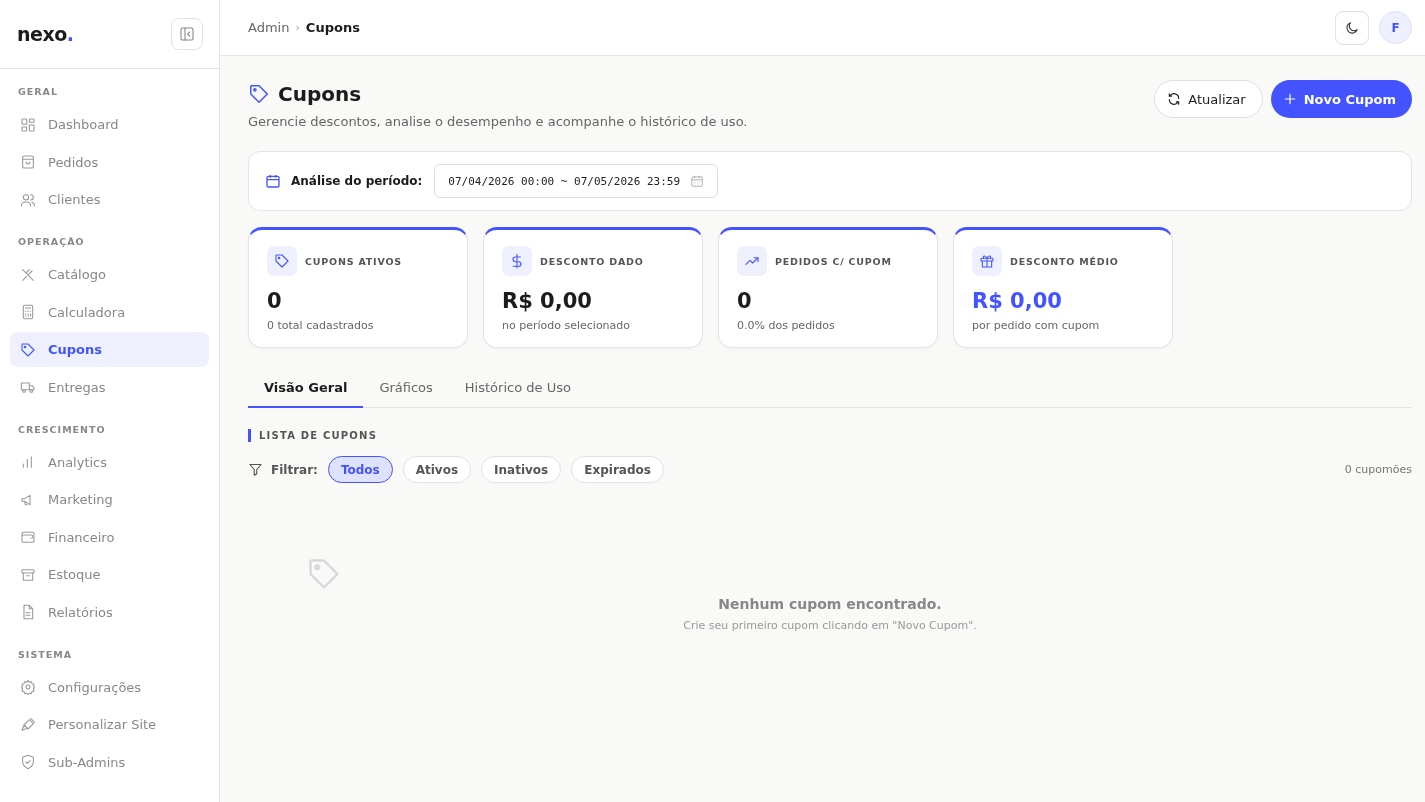 The height and width of the screenshot is (802, 1425). Describe the element at coordinates (1289, 99) in the screenshot. I see `plus-icon` at that location.